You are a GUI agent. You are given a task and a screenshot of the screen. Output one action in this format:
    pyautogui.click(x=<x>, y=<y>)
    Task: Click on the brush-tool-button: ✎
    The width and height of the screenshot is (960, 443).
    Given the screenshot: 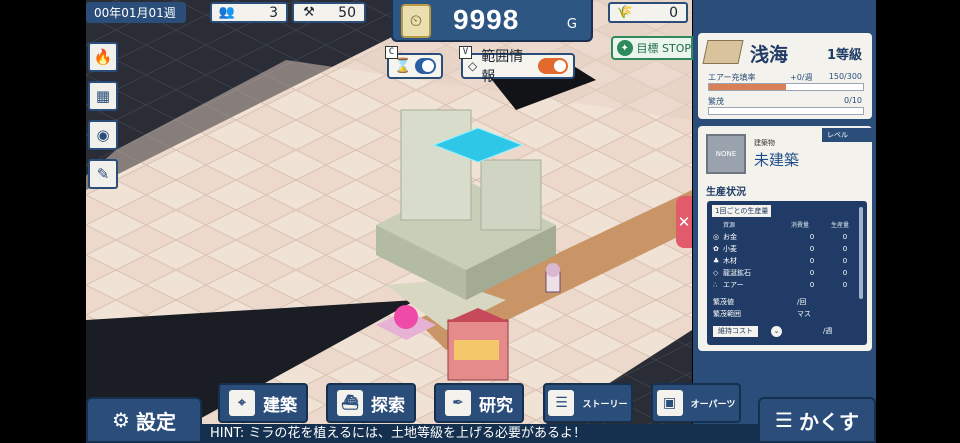 What is the action you would take?
    pyautogui.click(x=103, y=174)
    